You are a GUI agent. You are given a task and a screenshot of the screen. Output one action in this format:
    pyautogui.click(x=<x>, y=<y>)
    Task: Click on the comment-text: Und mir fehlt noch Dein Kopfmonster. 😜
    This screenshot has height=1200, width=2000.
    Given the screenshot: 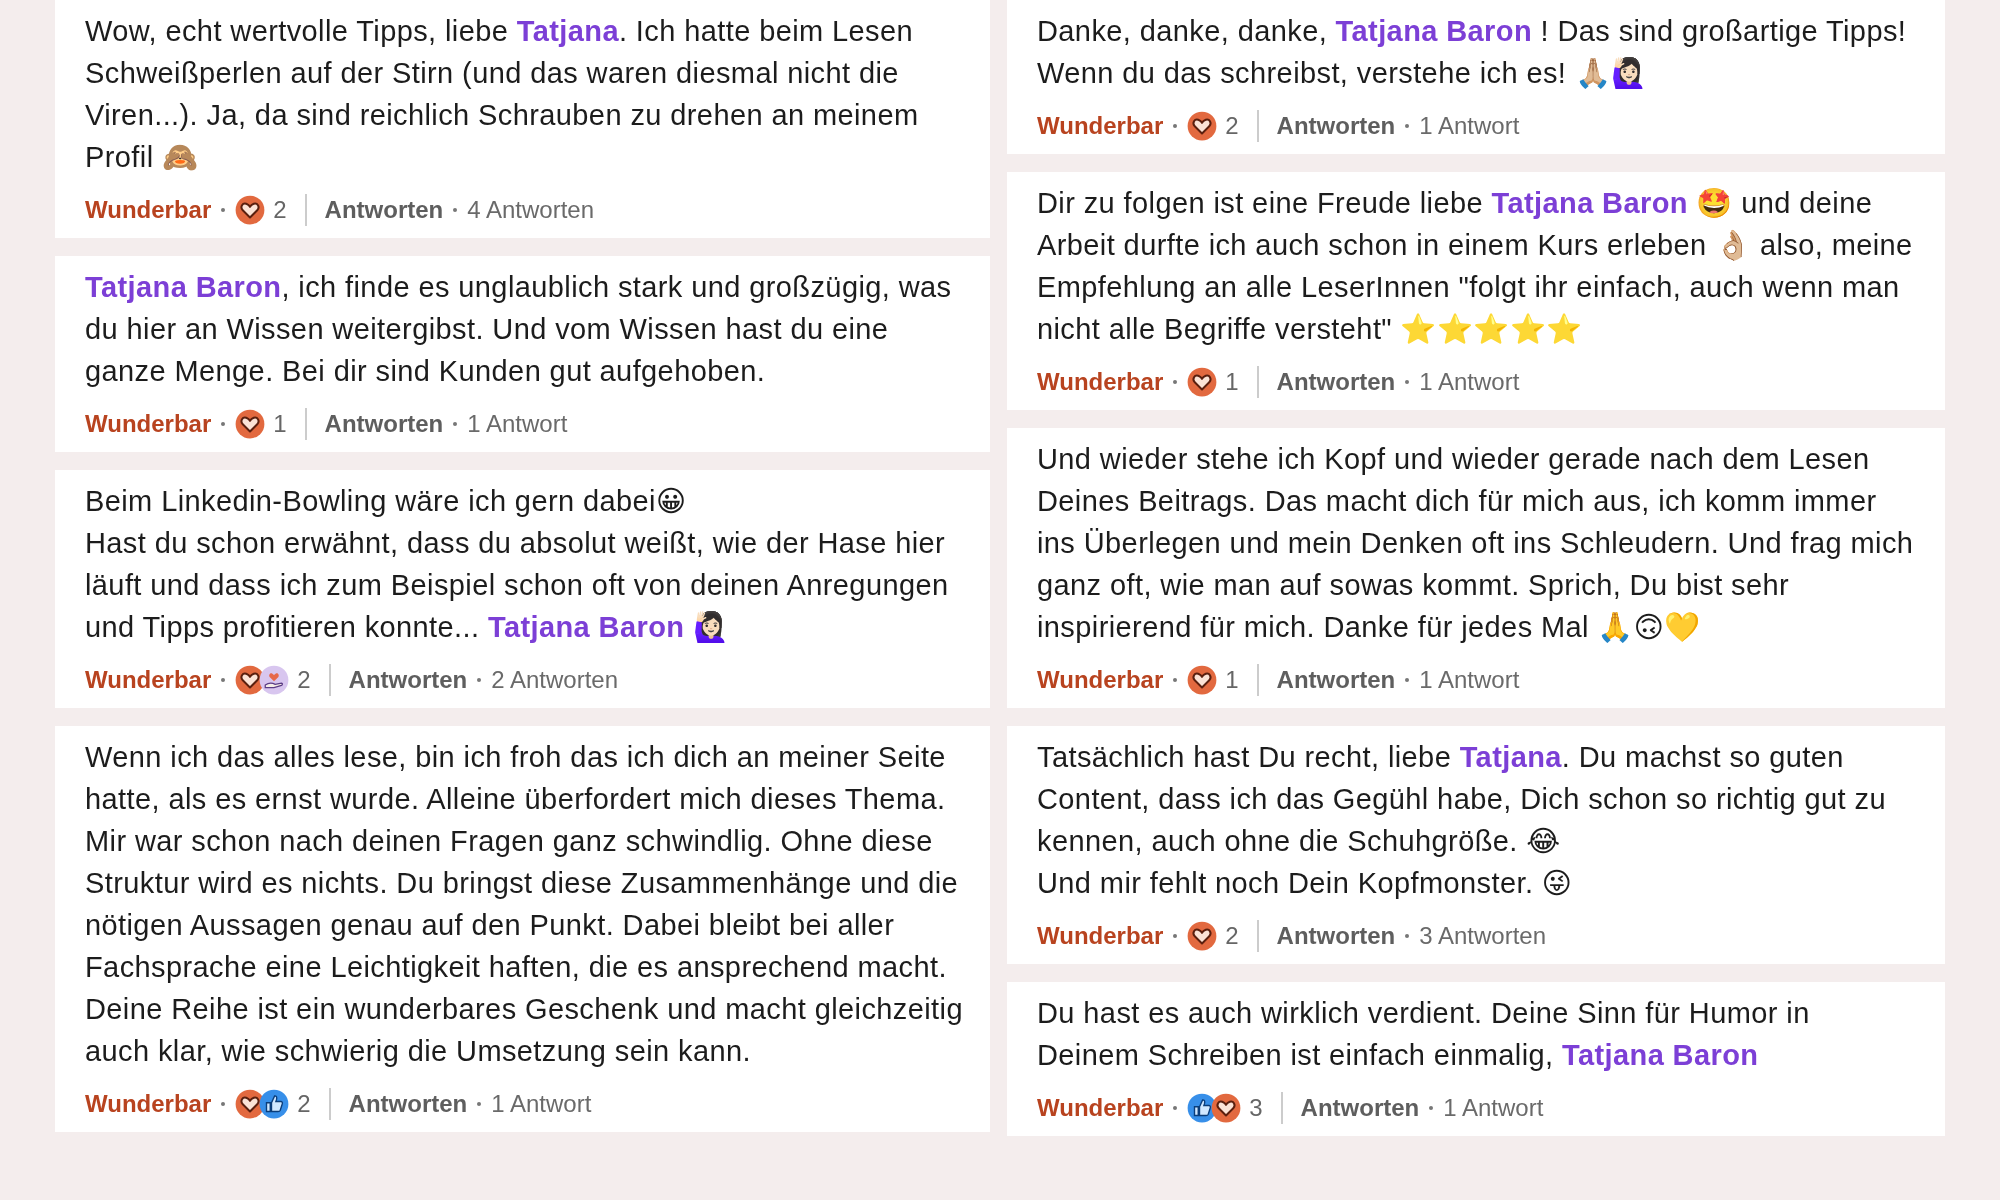 What is the action you would take?
    pyautogui.click(x=1305, y=883)
    